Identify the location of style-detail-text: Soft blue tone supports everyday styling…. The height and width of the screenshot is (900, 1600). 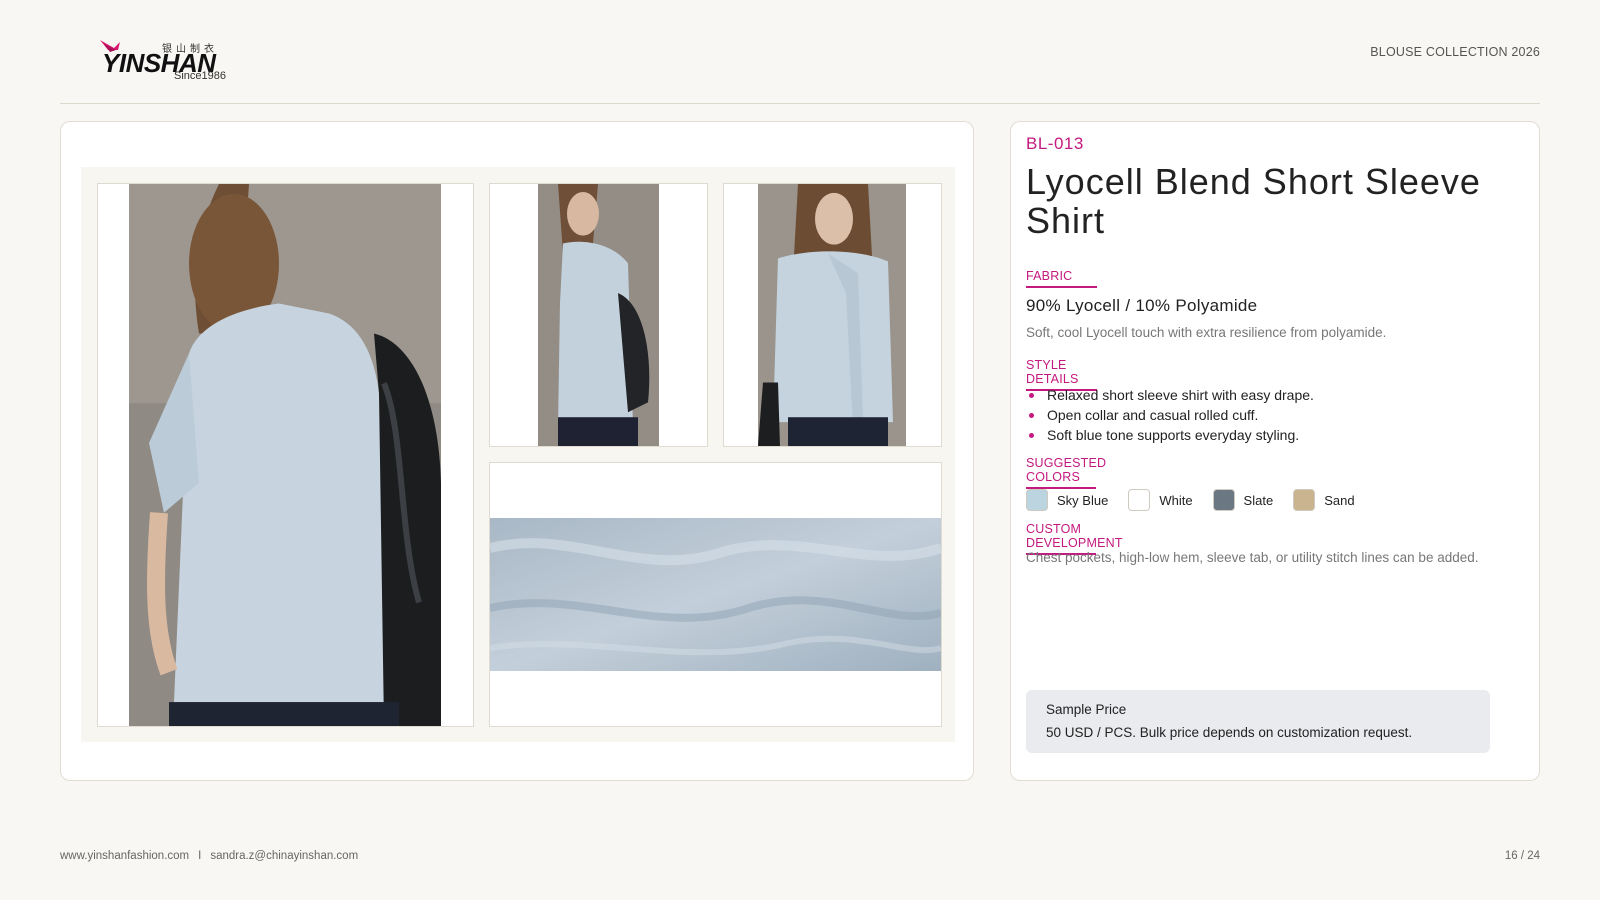
(1173, 435).